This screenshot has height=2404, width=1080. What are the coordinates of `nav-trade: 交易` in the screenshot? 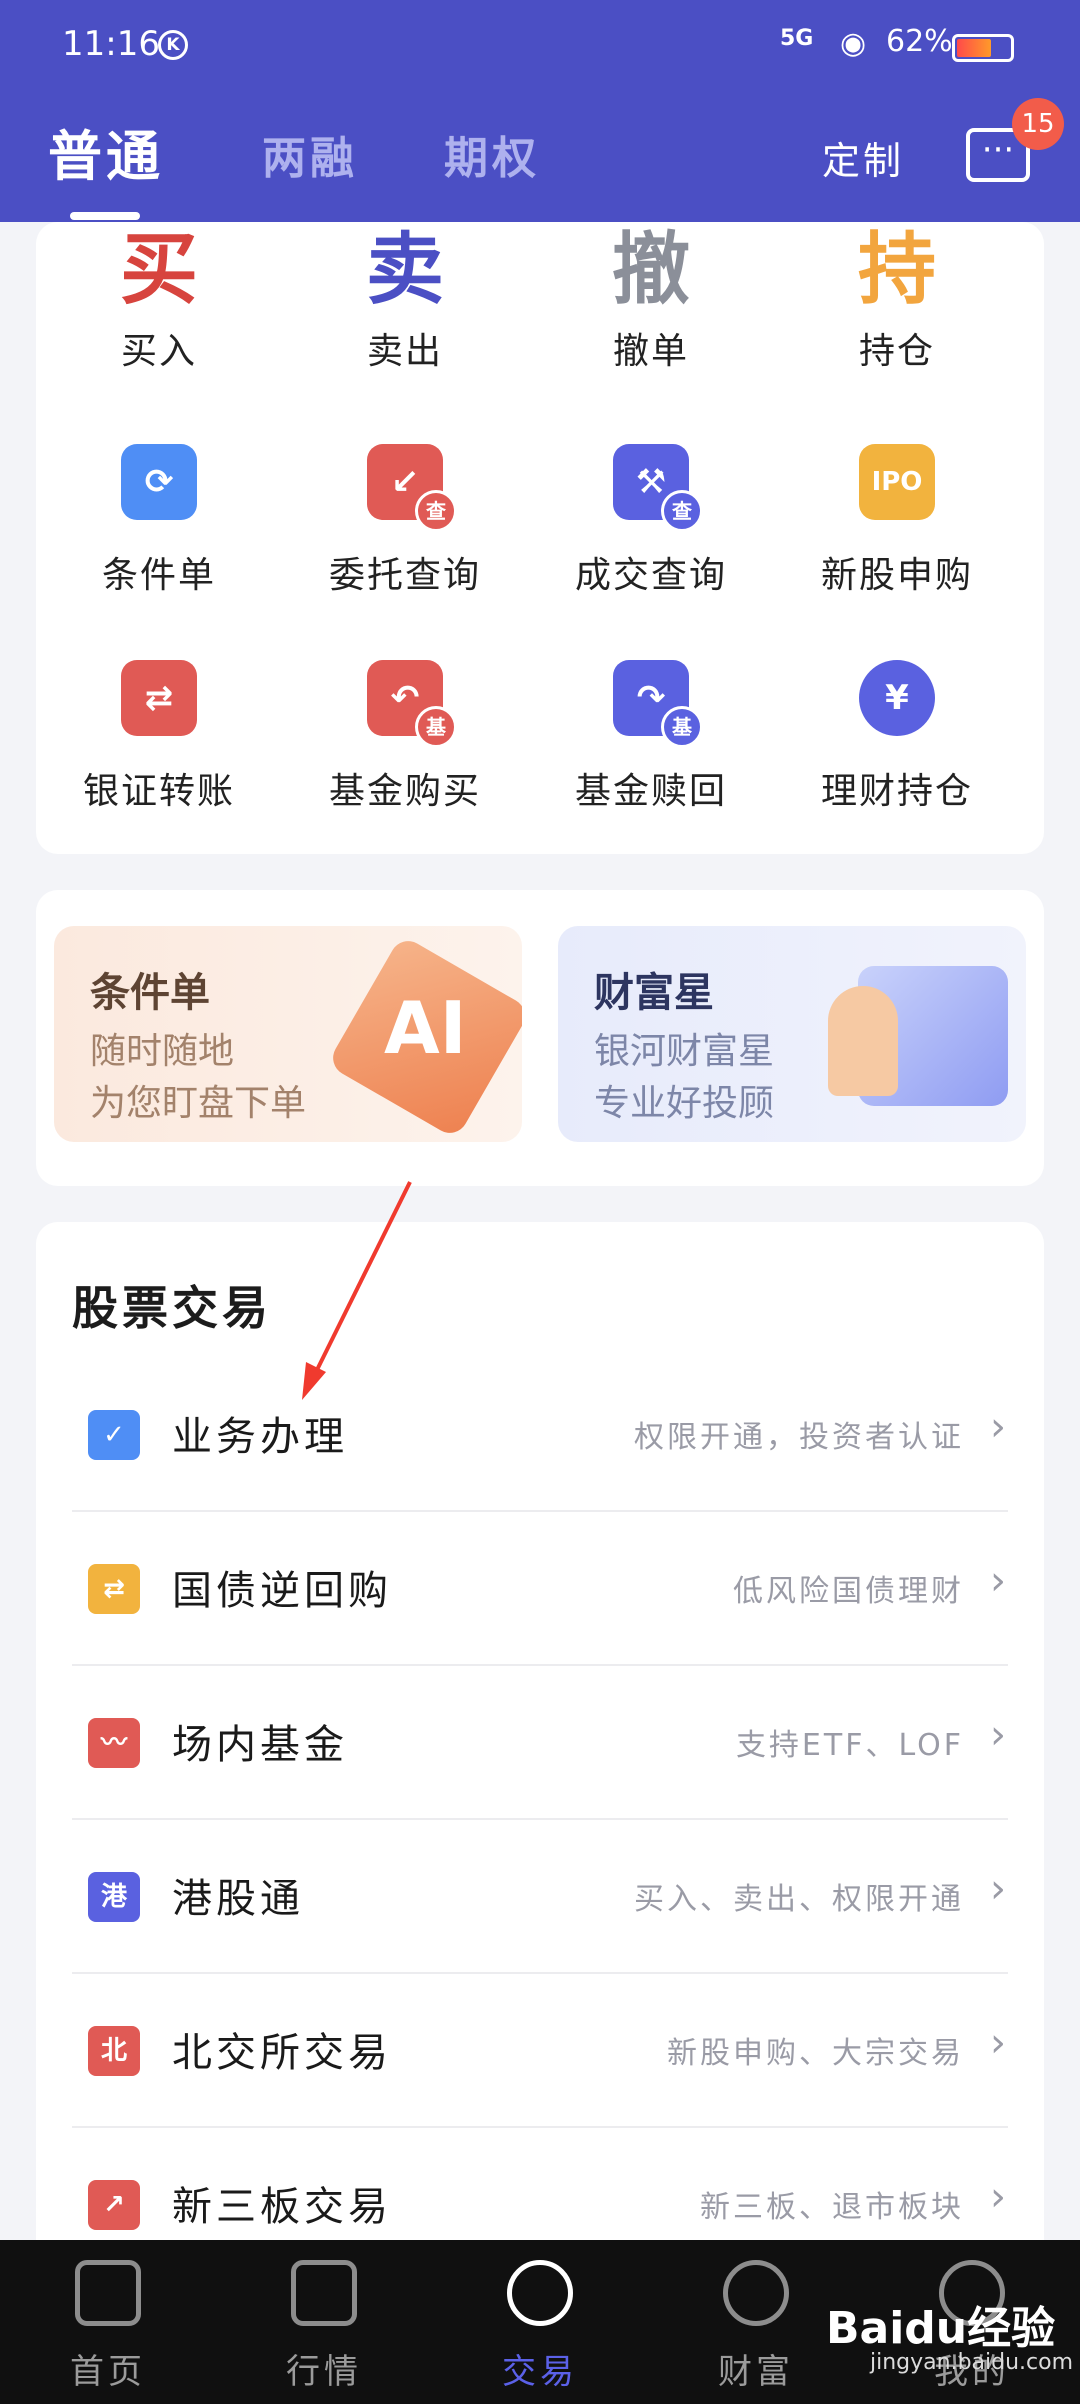 It's located at (540, 2326).